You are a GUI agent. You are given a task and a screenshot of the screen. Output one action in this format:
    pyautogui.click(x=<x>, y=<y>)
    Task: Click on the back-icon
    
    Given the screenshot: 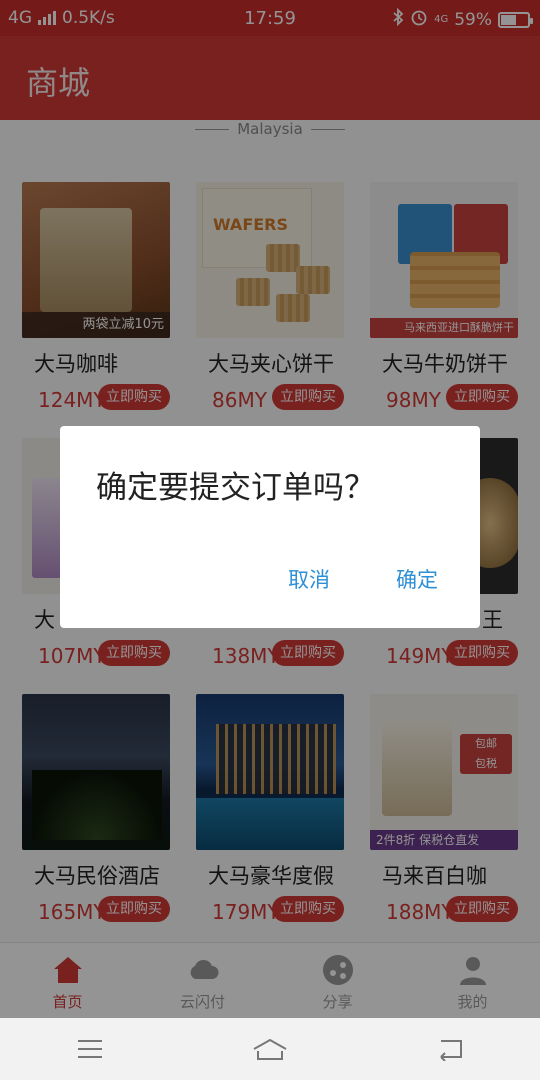 What is the action you would take?
    pyautogui.click(x=451, y=1050)
    